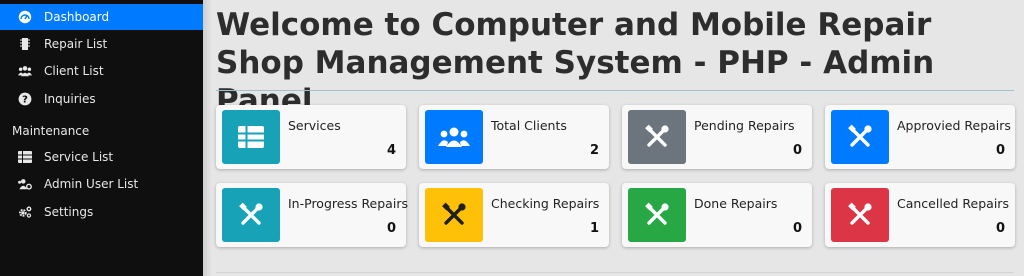 The image size is (1024, 276). I want to click on sidebar-item-label: Service List, so click(79, 157).